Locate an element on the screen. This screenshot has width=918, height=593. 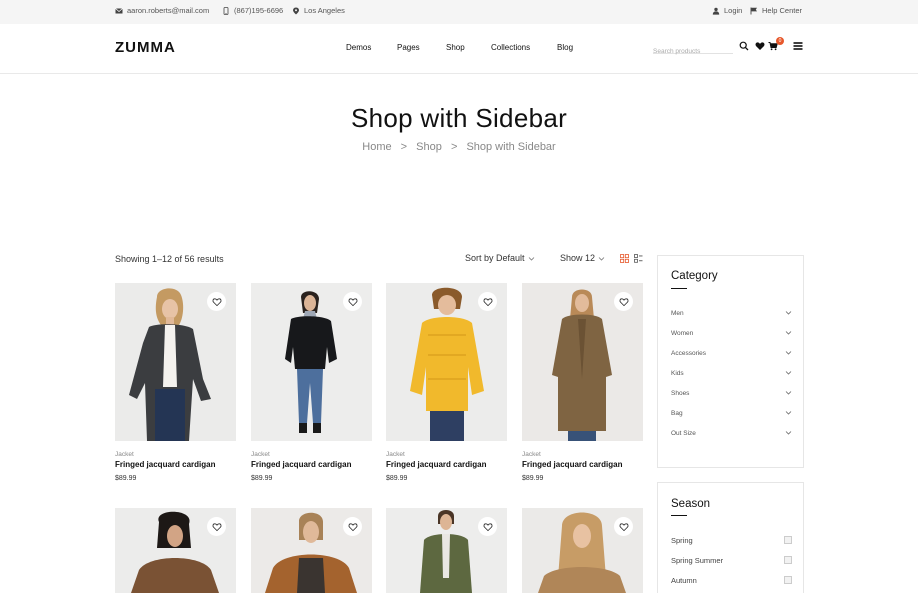
location-pin-icon is located at coordinates (296, 10).